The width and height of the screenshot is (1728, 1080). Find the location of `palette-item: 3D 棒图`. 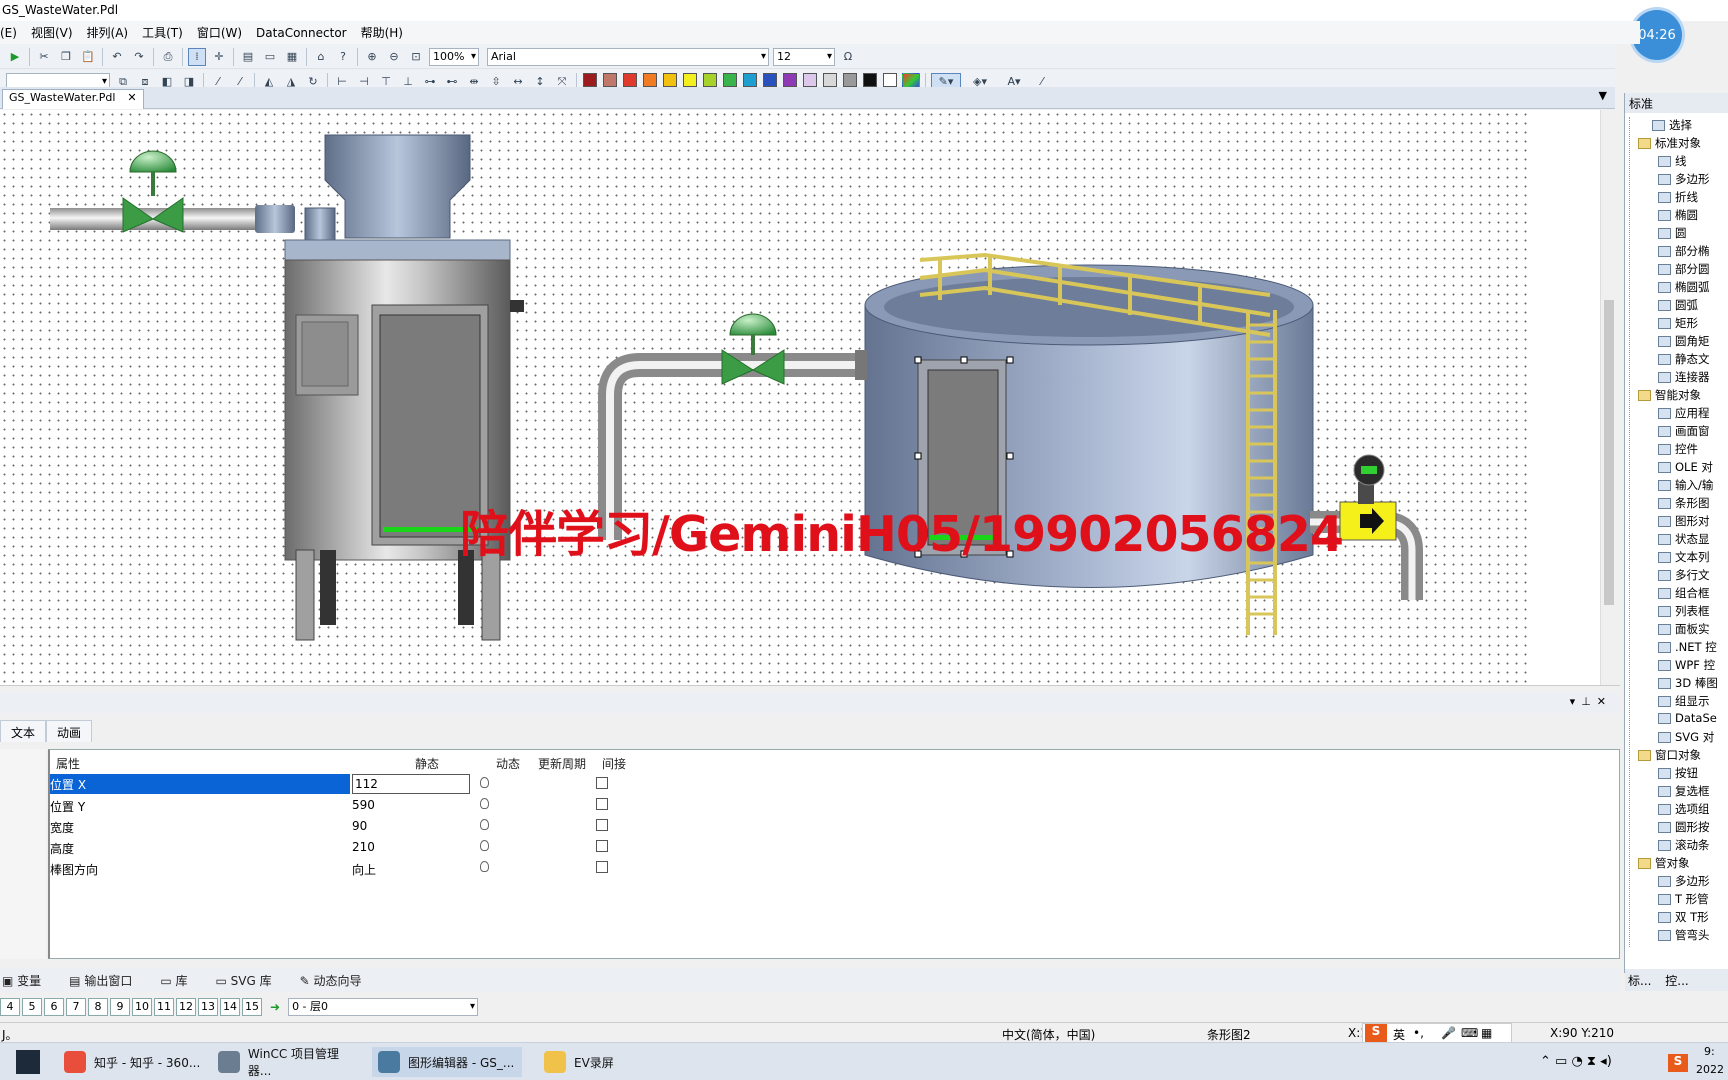

palette-item: 3D 棒图 is located at coordinates (1688, 683).